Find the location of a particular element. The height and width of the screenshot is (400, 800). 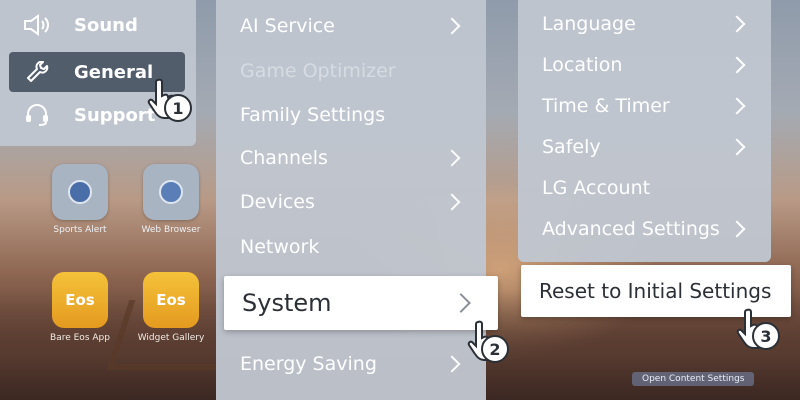

step-badge-1: 1 is located at coordinates (178, 108).